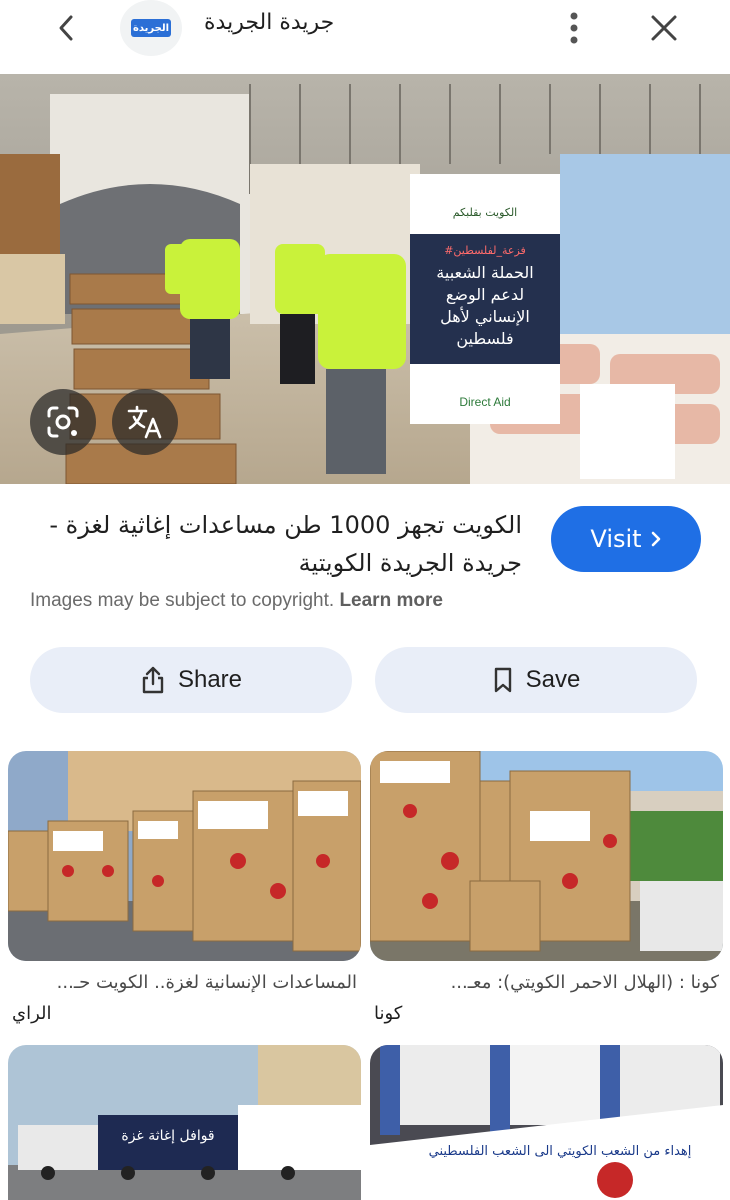  I want to click on banner-line-1: #فزعة_لفلسطين, so click(485, 250).